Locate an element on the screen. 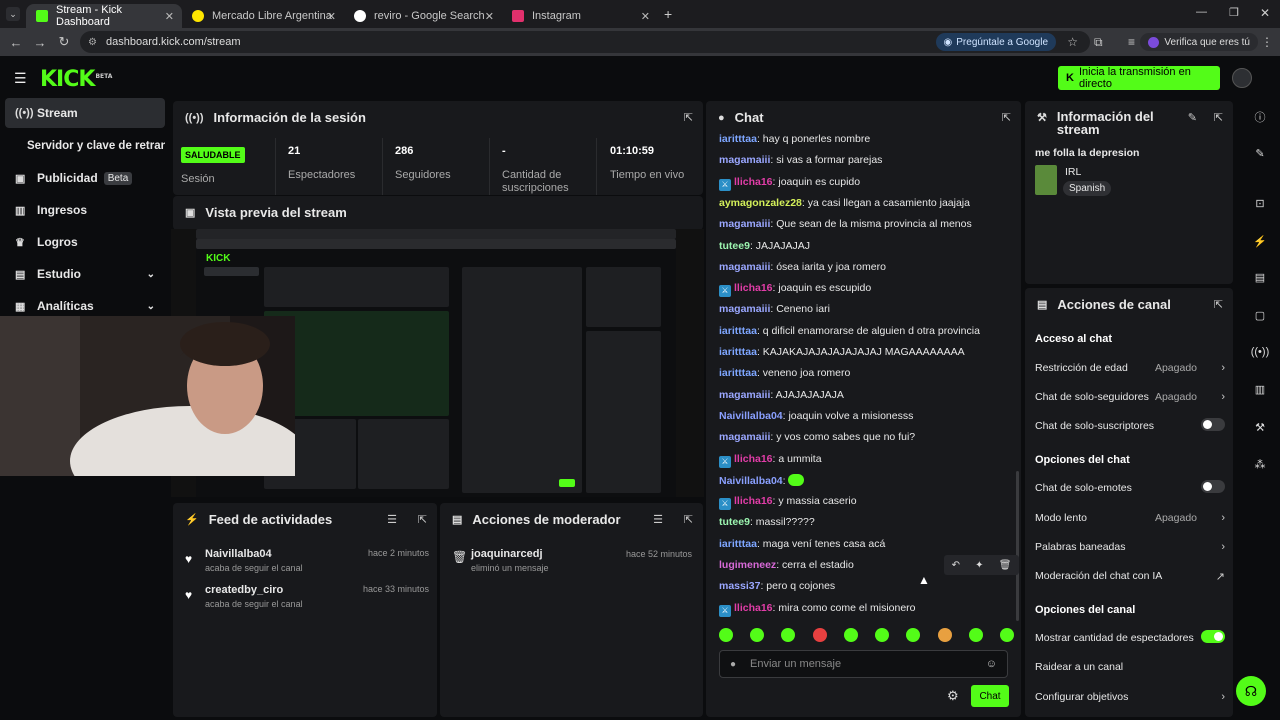  chat-message: tutee9: massil????? is located at coordinates (864, 522).